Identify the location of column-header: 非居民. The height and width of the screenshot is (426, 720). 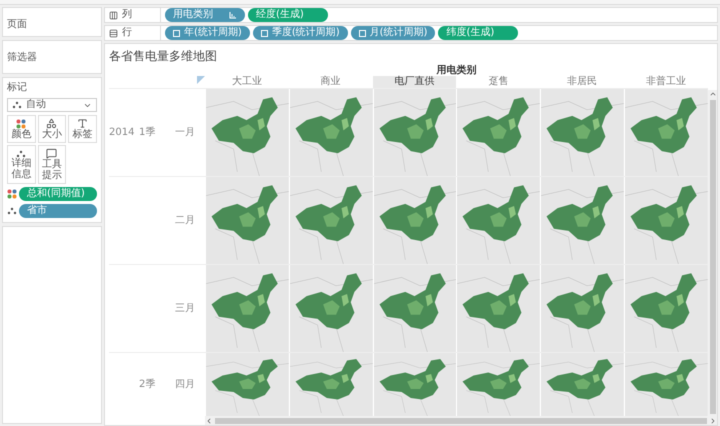
(582, 82).